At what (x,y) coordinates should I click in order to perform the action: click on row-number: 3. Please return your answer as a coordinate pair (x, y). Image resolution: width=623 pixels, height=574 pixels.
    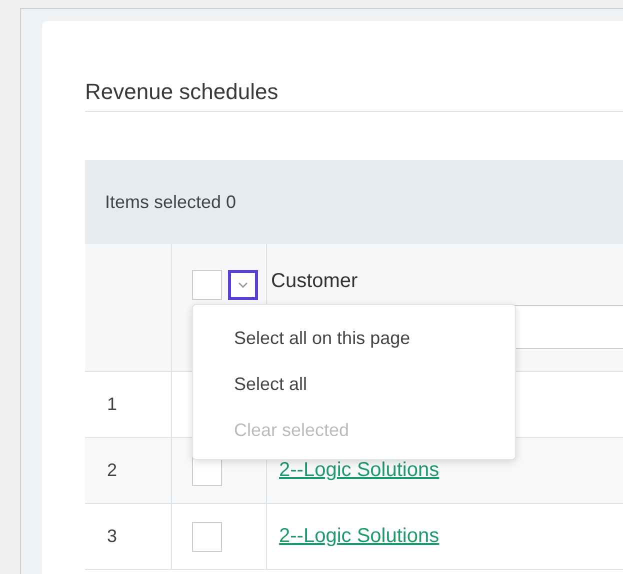
    Looking at the image, I should click on (128, 537).